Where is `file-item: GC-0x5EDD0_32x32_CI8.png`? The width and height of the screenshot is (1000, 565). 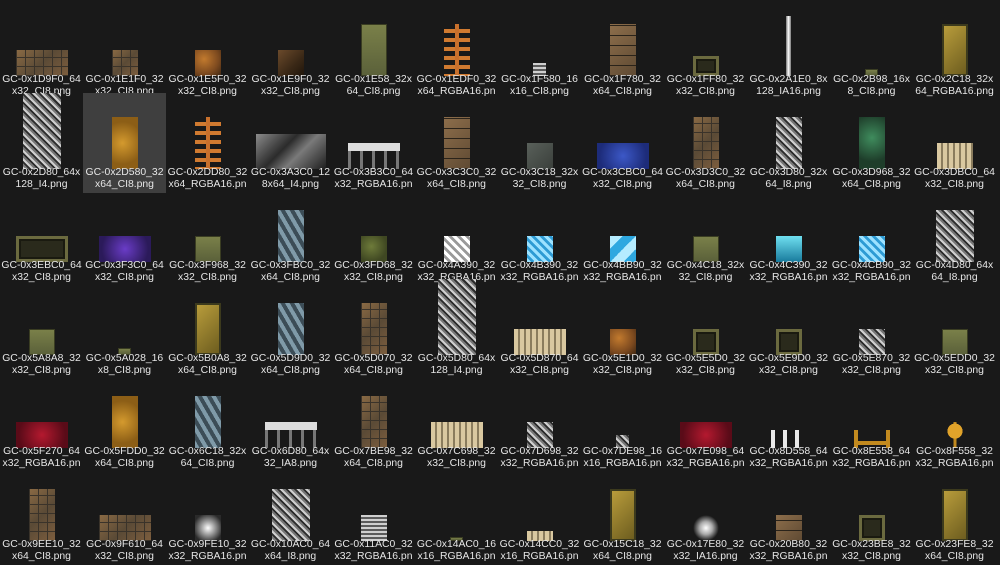
file-item: GC-0x5EDD0_32x32_CI8.png is located at coordinates (954, 329).